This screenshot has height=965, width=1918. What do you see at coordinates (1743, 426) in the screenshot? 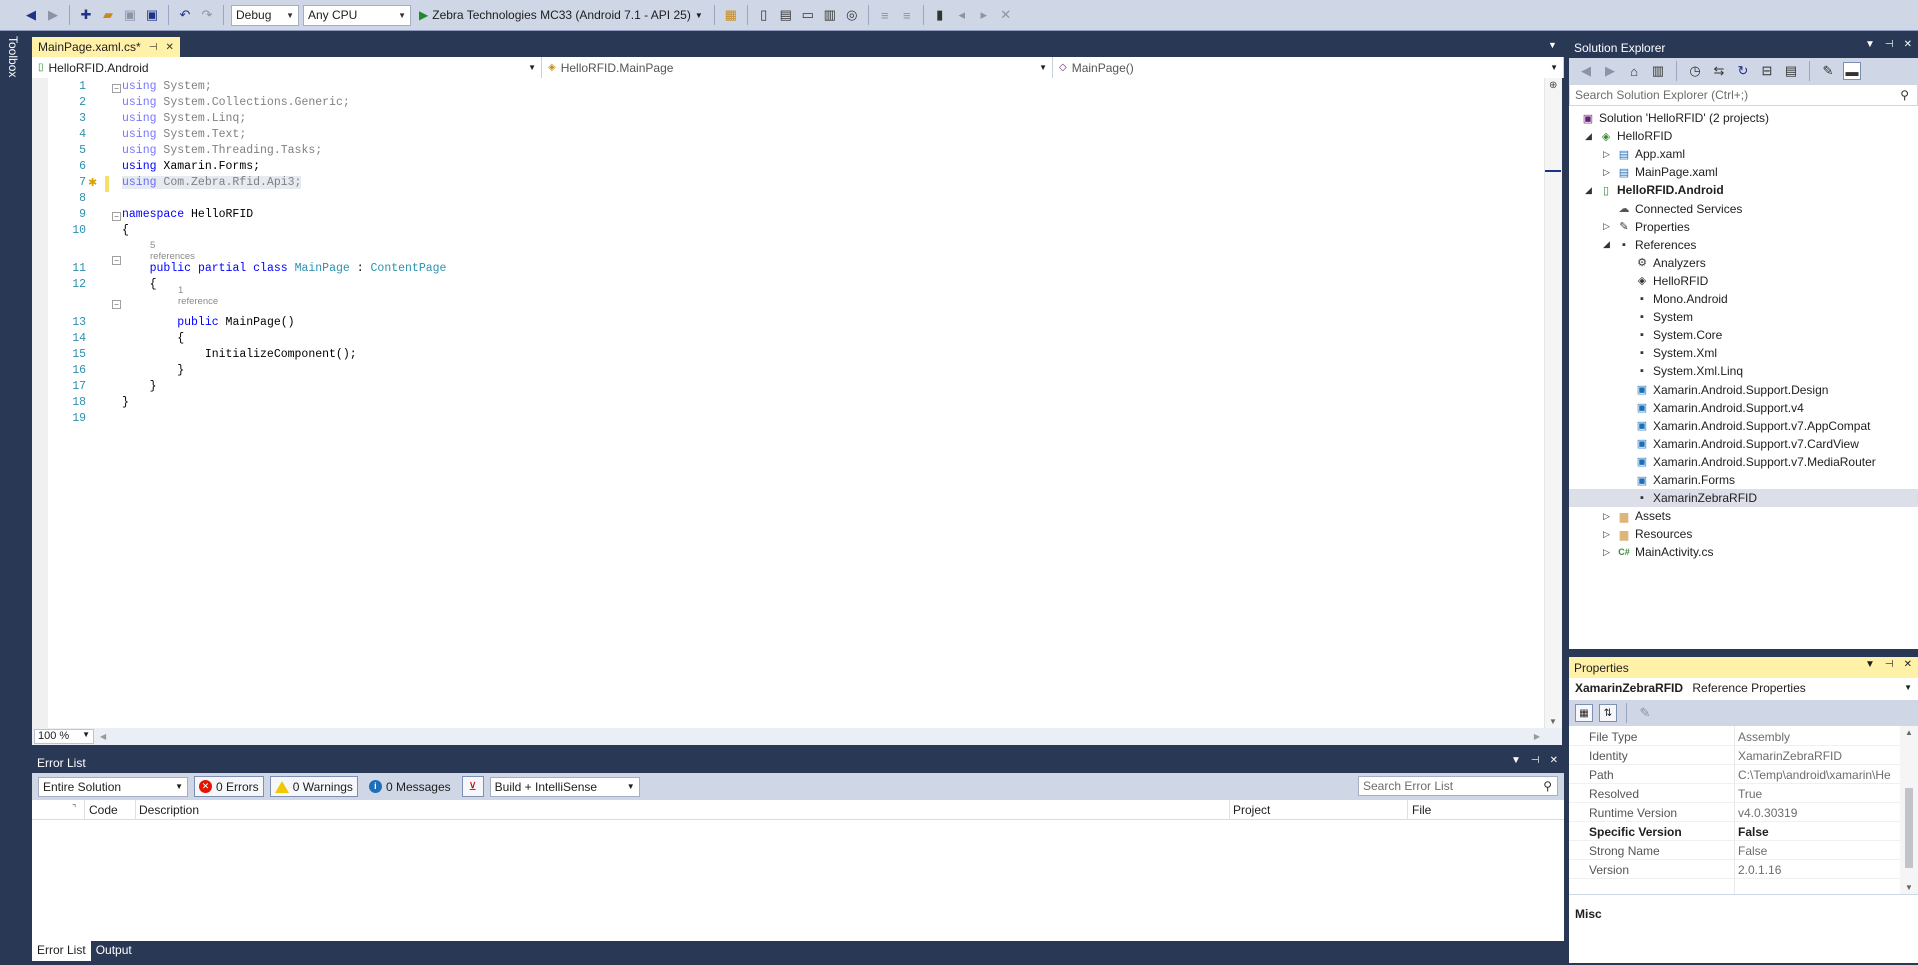
I see `tree-item: ▣ Xamarin.Android.Support.v7.AppCompat` at bounding box center [1743, 426].